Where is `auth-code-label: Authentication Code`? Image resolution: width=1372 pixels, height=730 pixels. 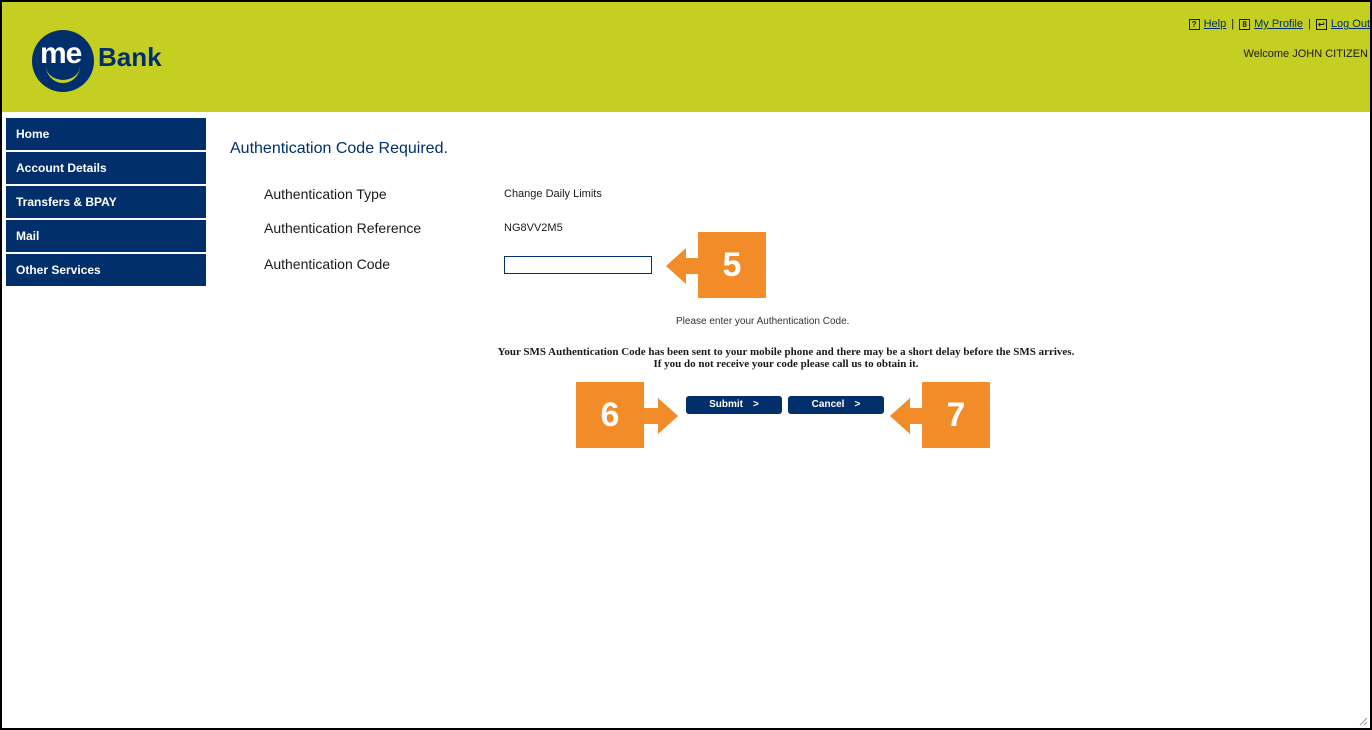 auth-code-label: Authentication Code is located at coordinates (327, 264).